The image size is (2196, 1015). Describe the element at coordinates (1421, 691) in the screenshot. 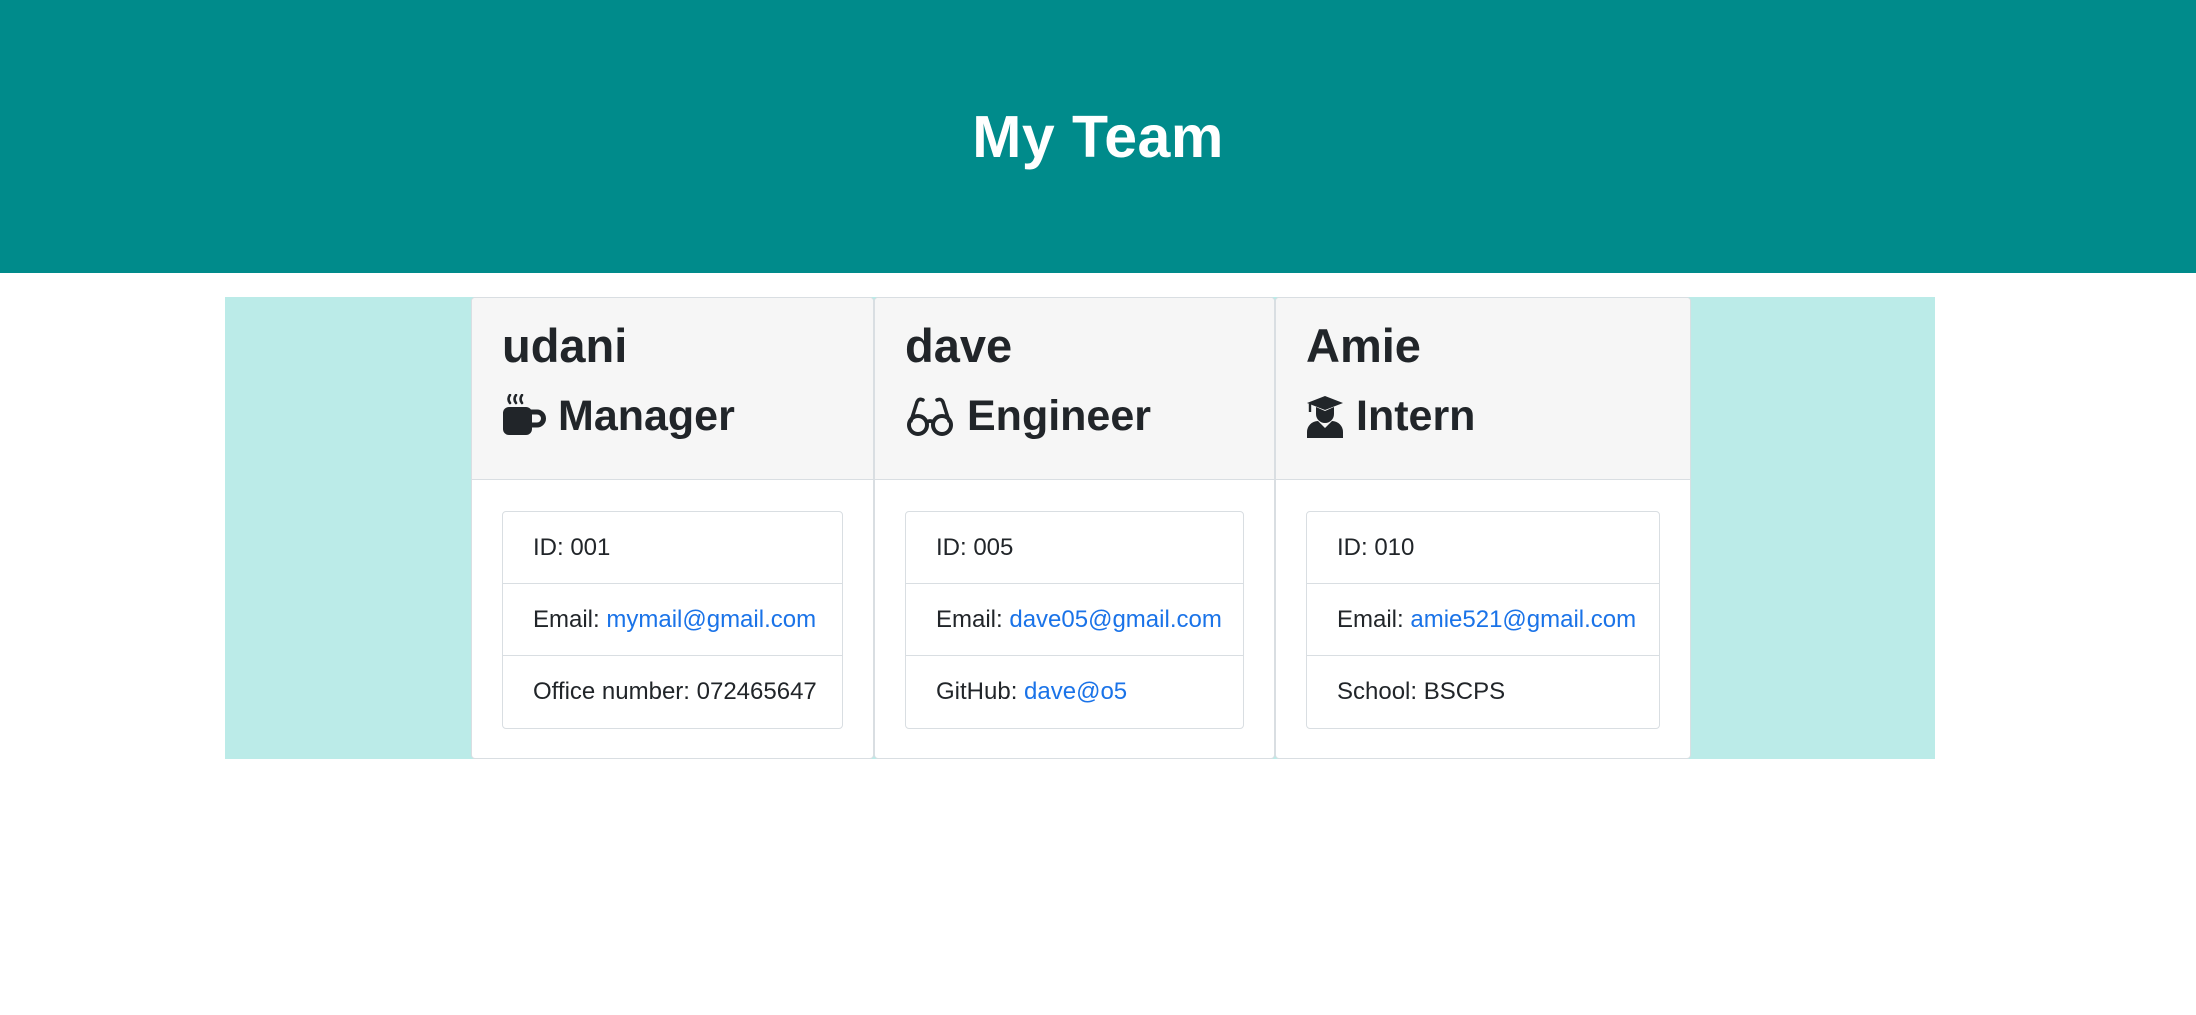

I see `school-text: School: BSCPS` at that location.